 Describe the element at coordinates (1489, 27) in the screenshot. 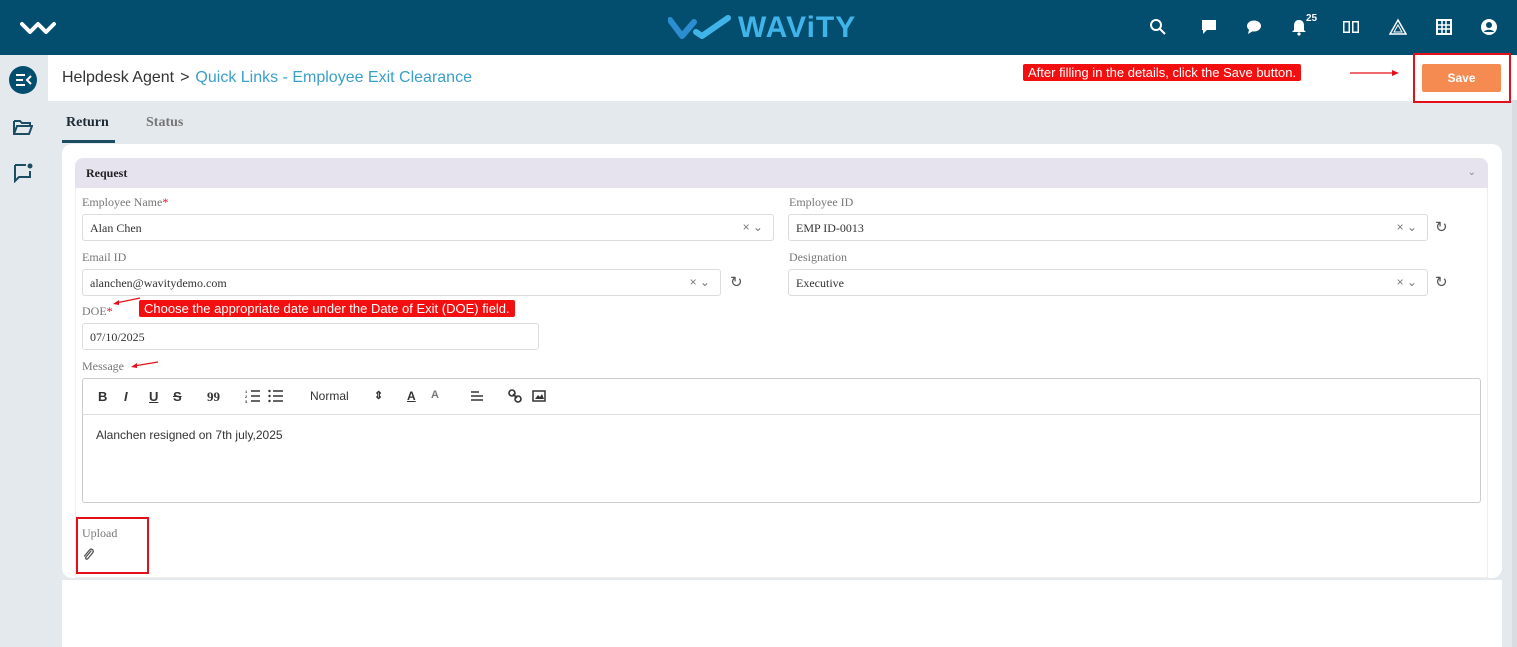

I see `user-icon` at that location.